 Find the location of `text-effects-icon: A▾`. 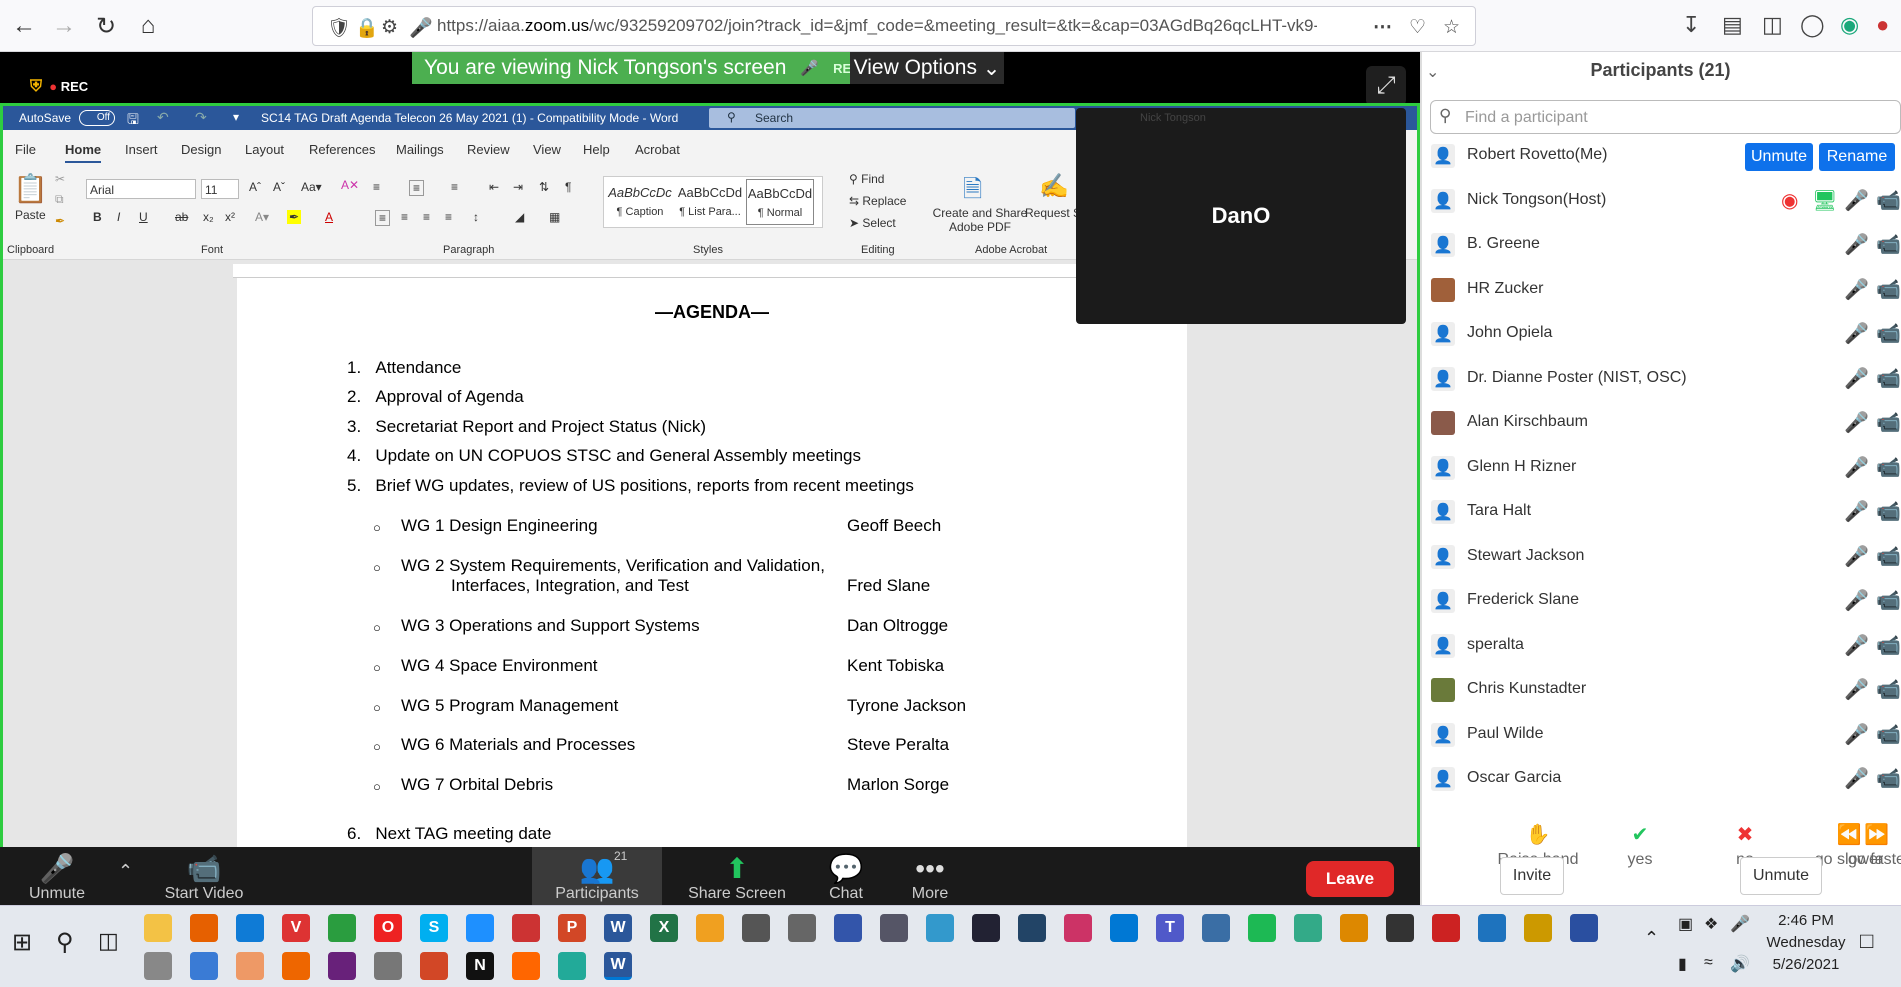

text-effects-icon: A▾ is located at coordinates (262, 217).